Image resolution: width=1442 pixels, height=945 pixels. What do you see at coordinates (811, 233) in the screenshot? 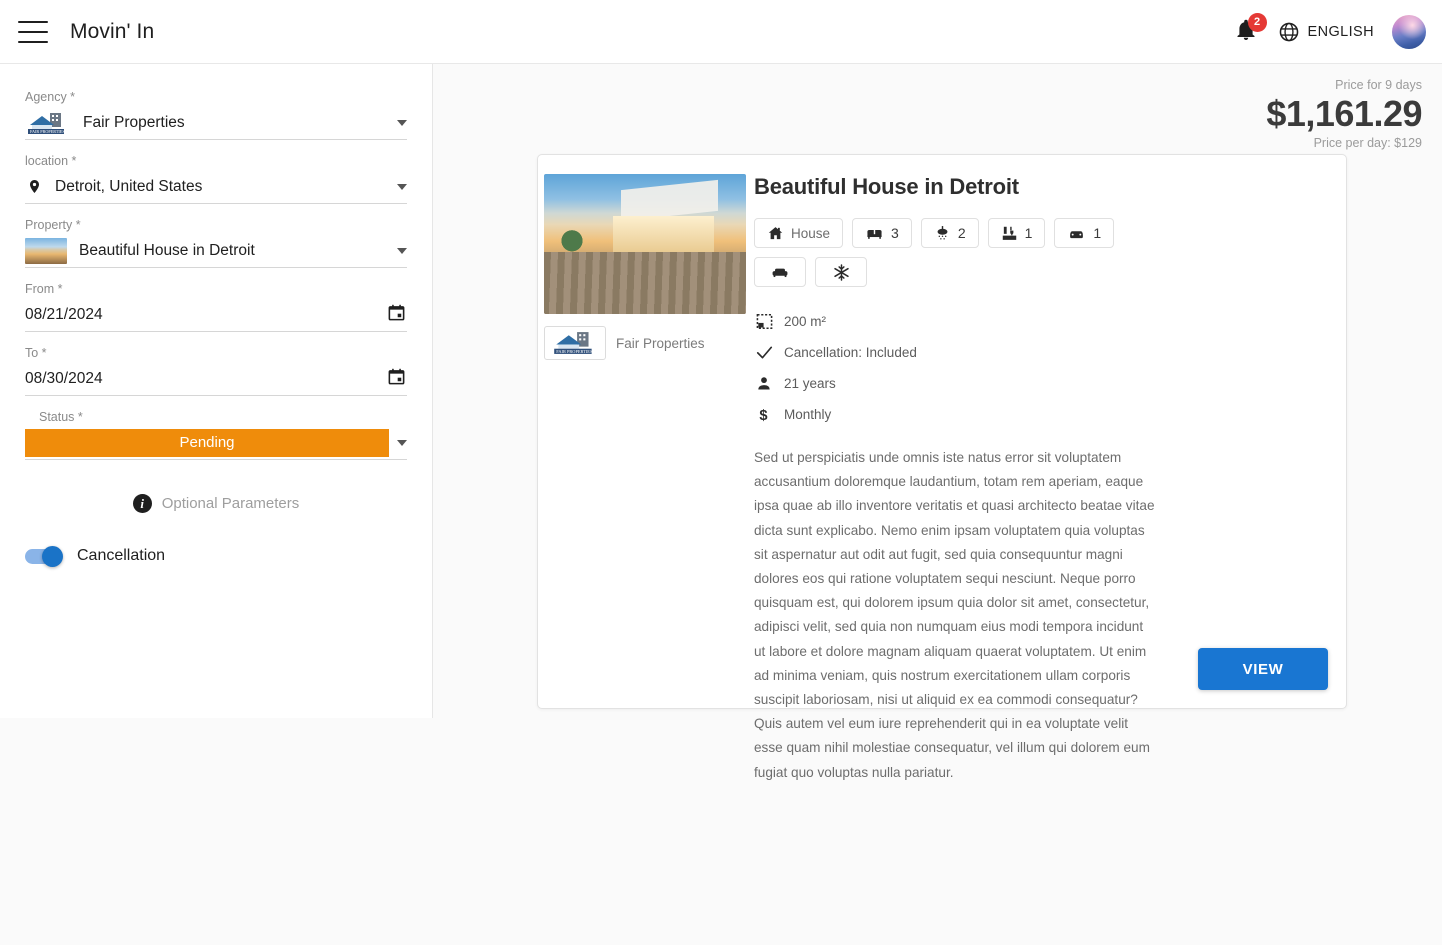
I see `chip-label: House` at bounding box center [811, 233].